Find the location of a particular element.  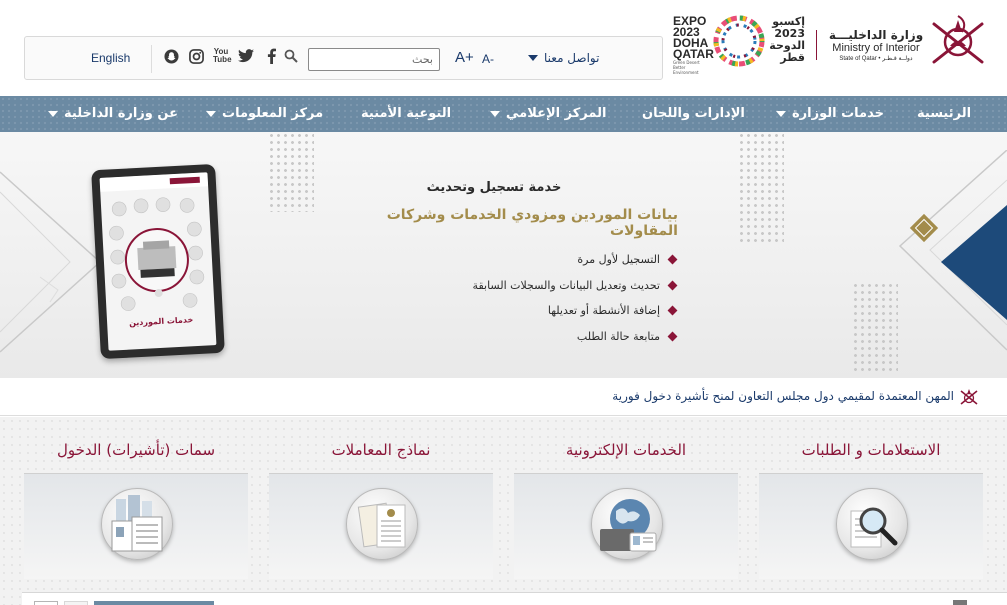

card-title: سمات (تأشيرات) الدخول is located at coordinates (136, 450).